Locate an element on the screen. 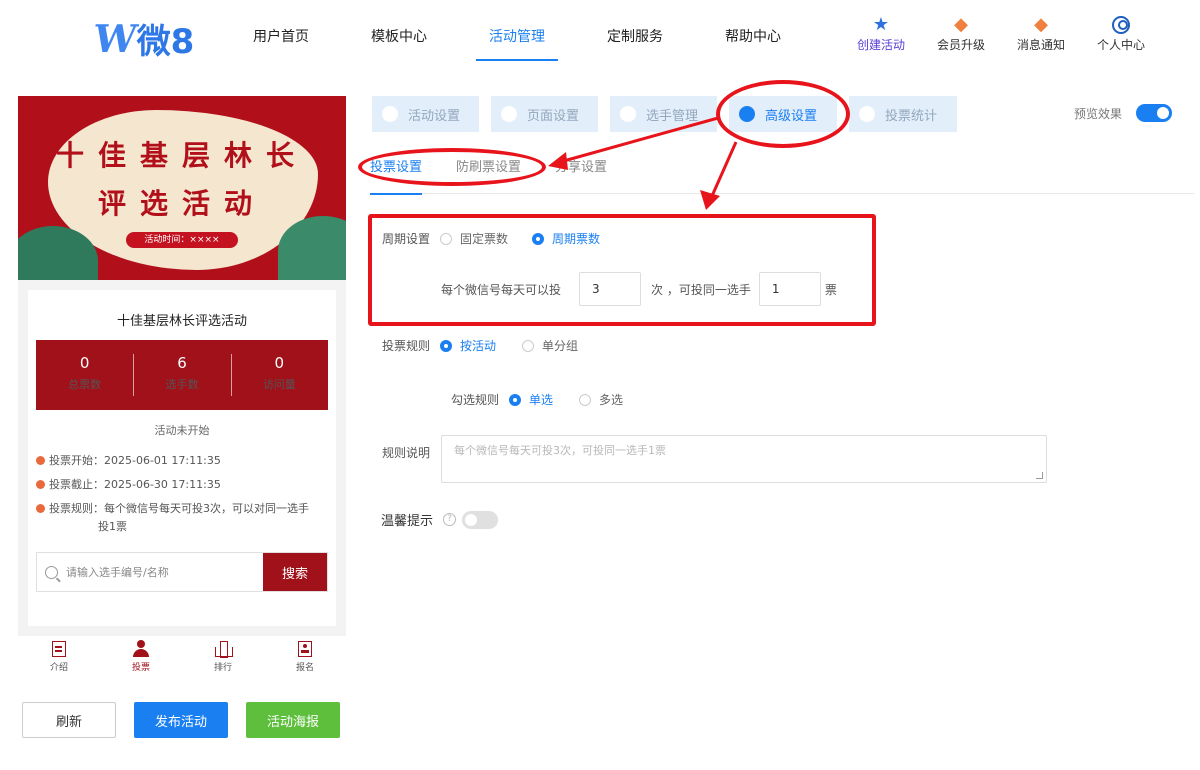  annotation-arrow-down is located at coordinates (724, 169).